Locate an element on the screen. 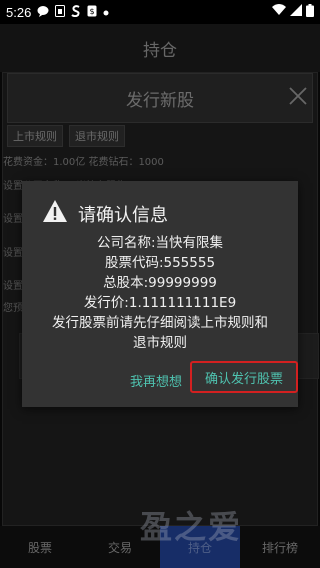  issue-price-line: 发行价:1.111111111E9 is located at coordinates (160, 303).